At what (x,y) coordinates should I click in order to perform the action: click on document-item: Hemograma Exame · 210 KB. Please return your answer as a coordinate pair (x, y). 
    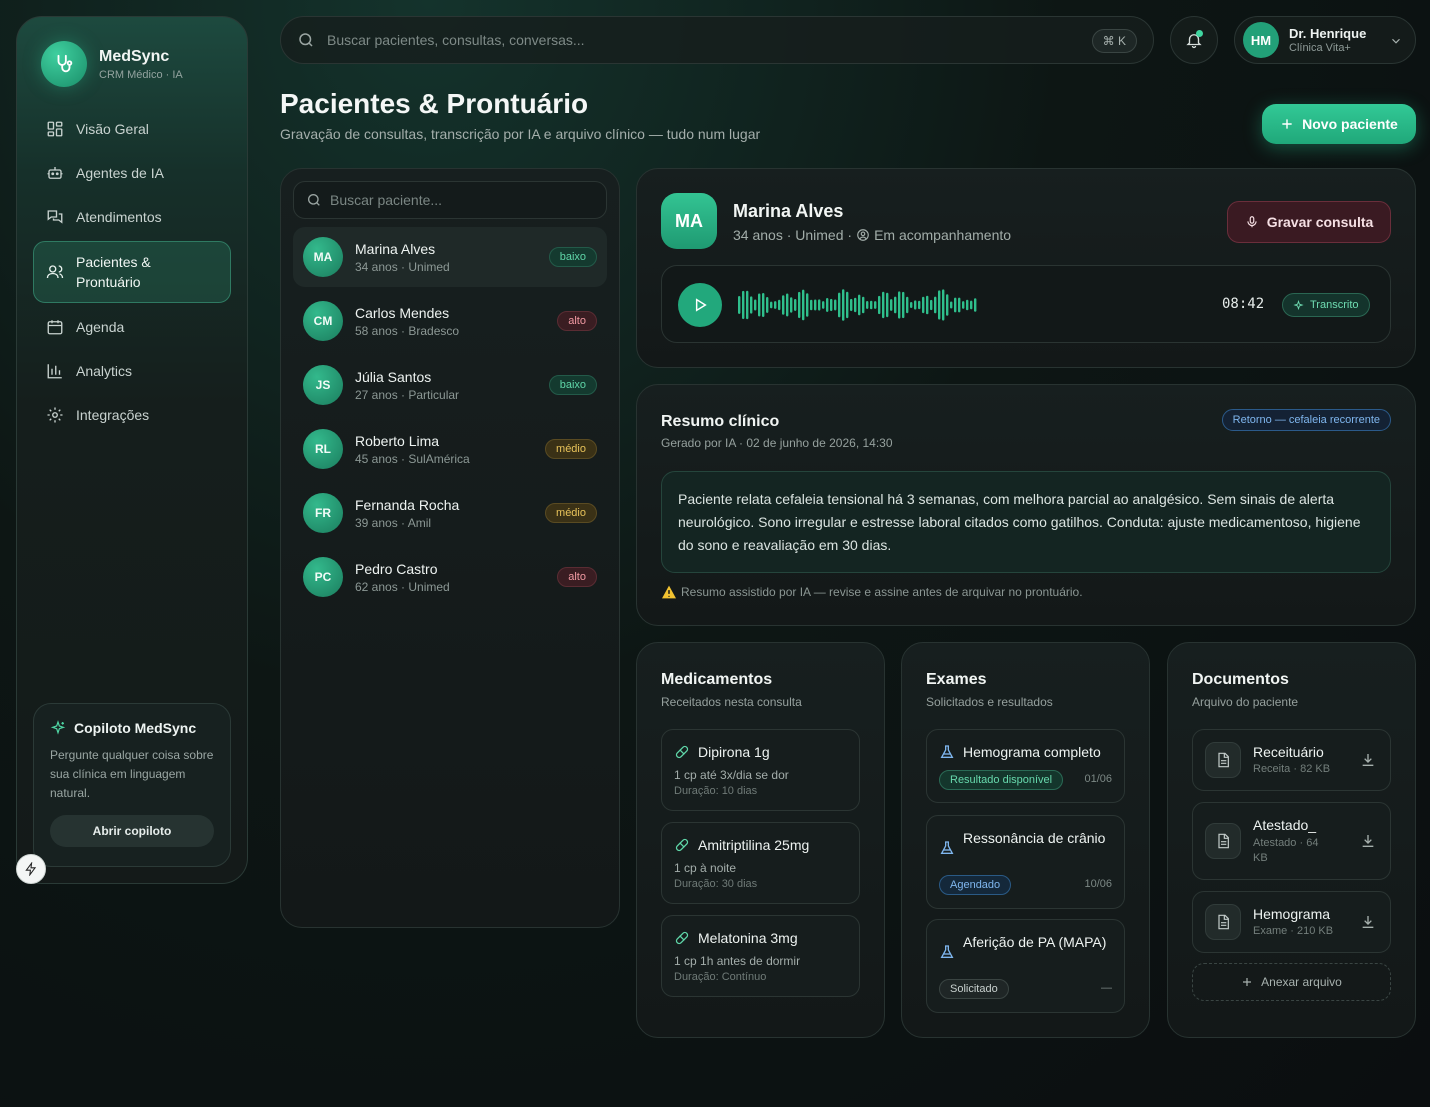
    Looking at the image, I should click on (1291, 922).